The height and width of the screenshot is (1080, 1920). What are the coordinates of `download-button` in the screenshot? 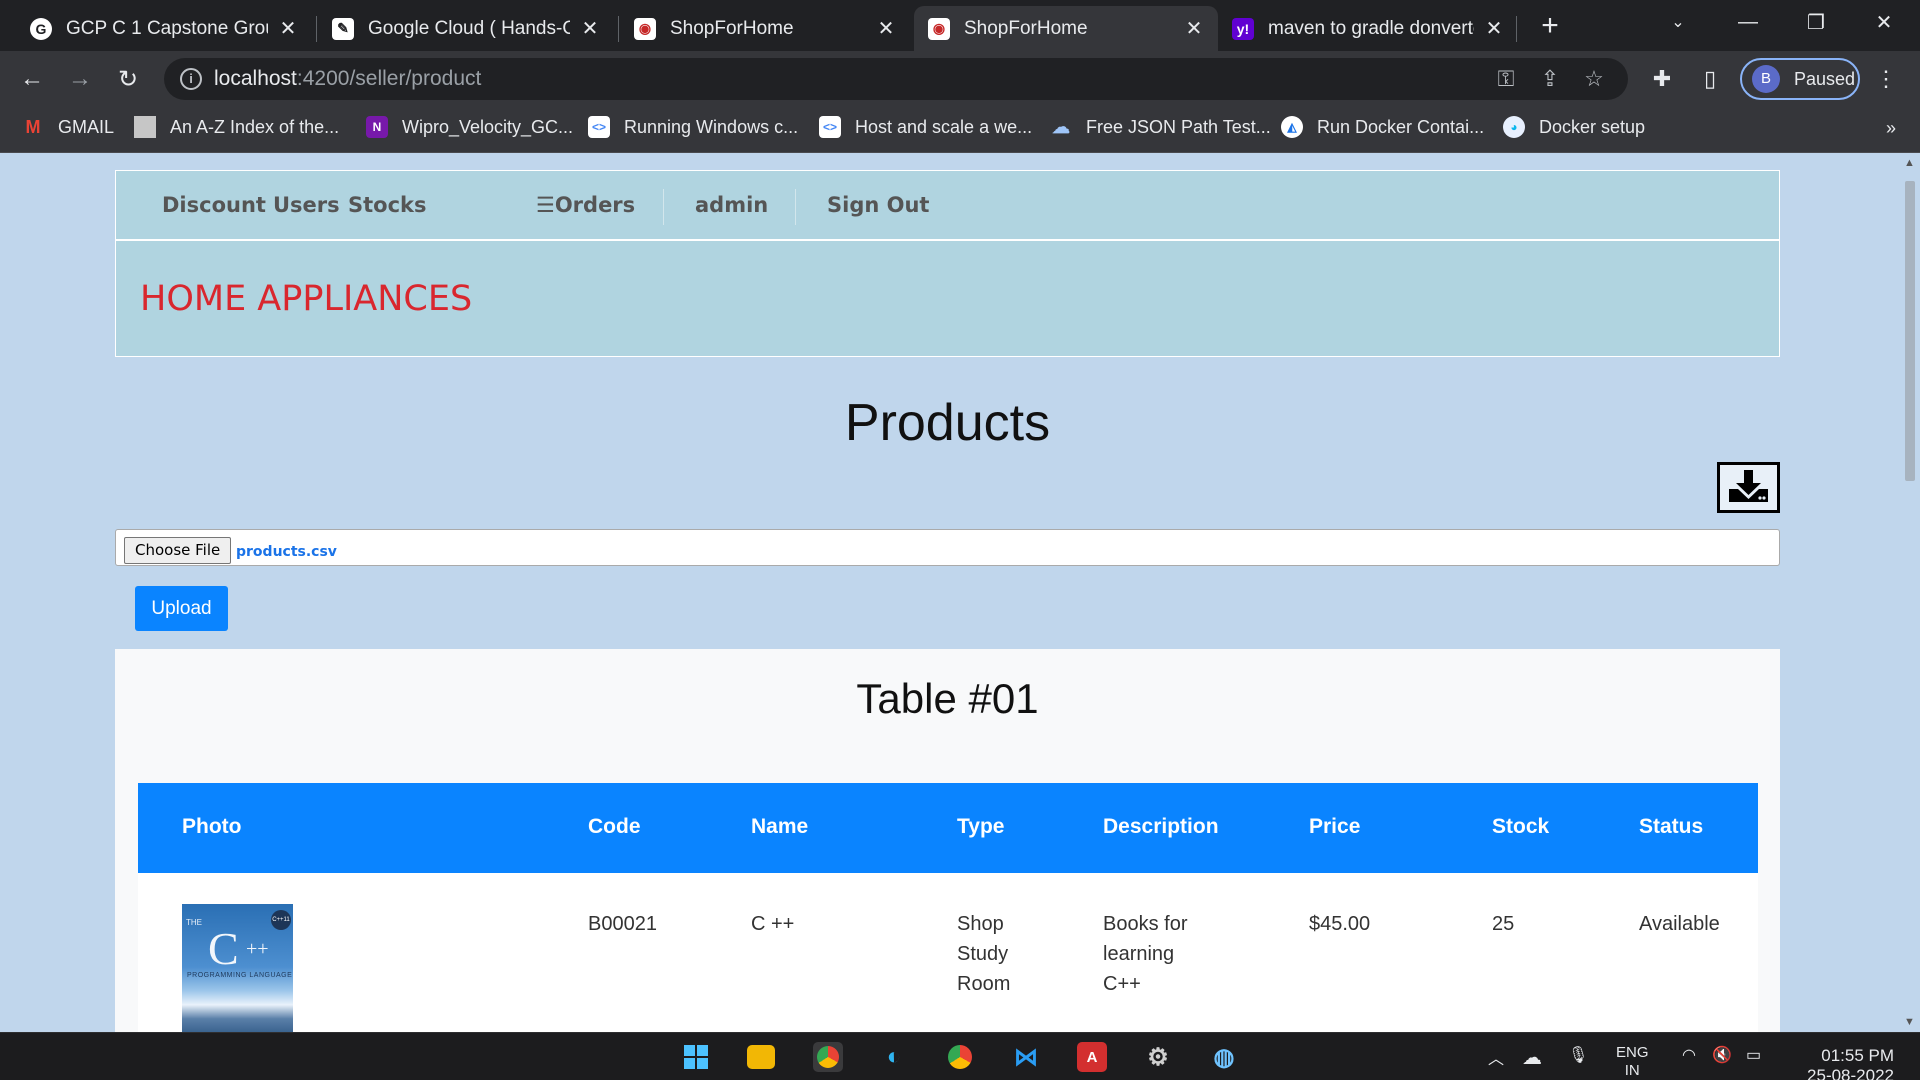 It's located at (1748, 487).